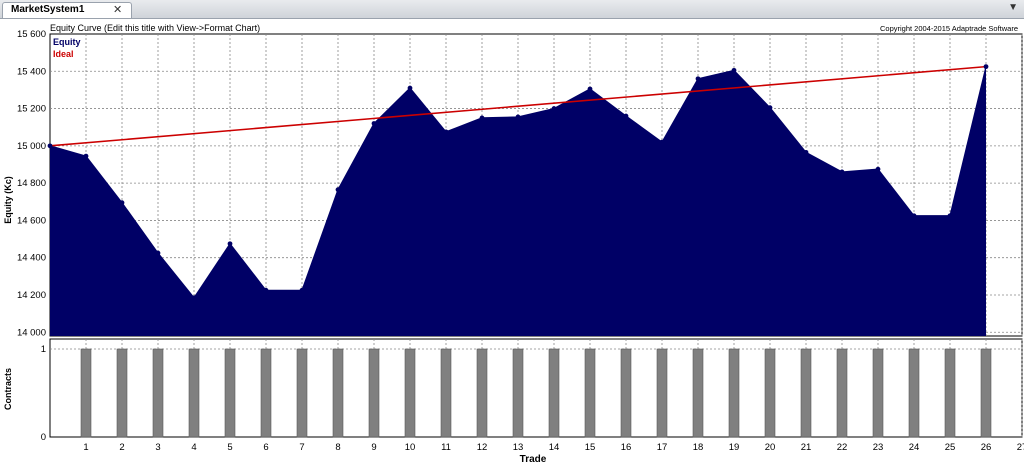 This screenshot has height=465, width=1024. What do you see at coordinates (410, 447) in the screenshot?
I see `x-tick-label: 10` at bounding box center [410, 447].